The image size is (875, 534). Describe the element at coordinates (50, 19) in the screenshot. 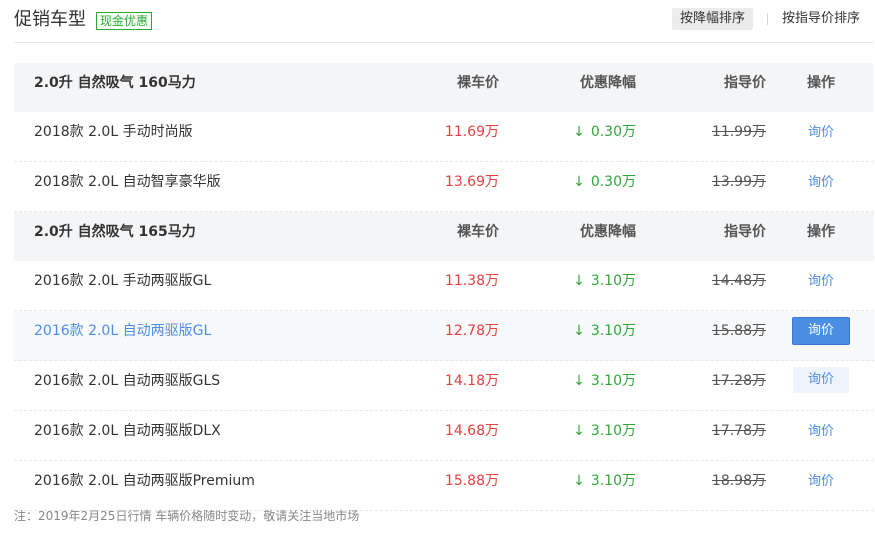

I see `panel-title: 促销车型` at that location.